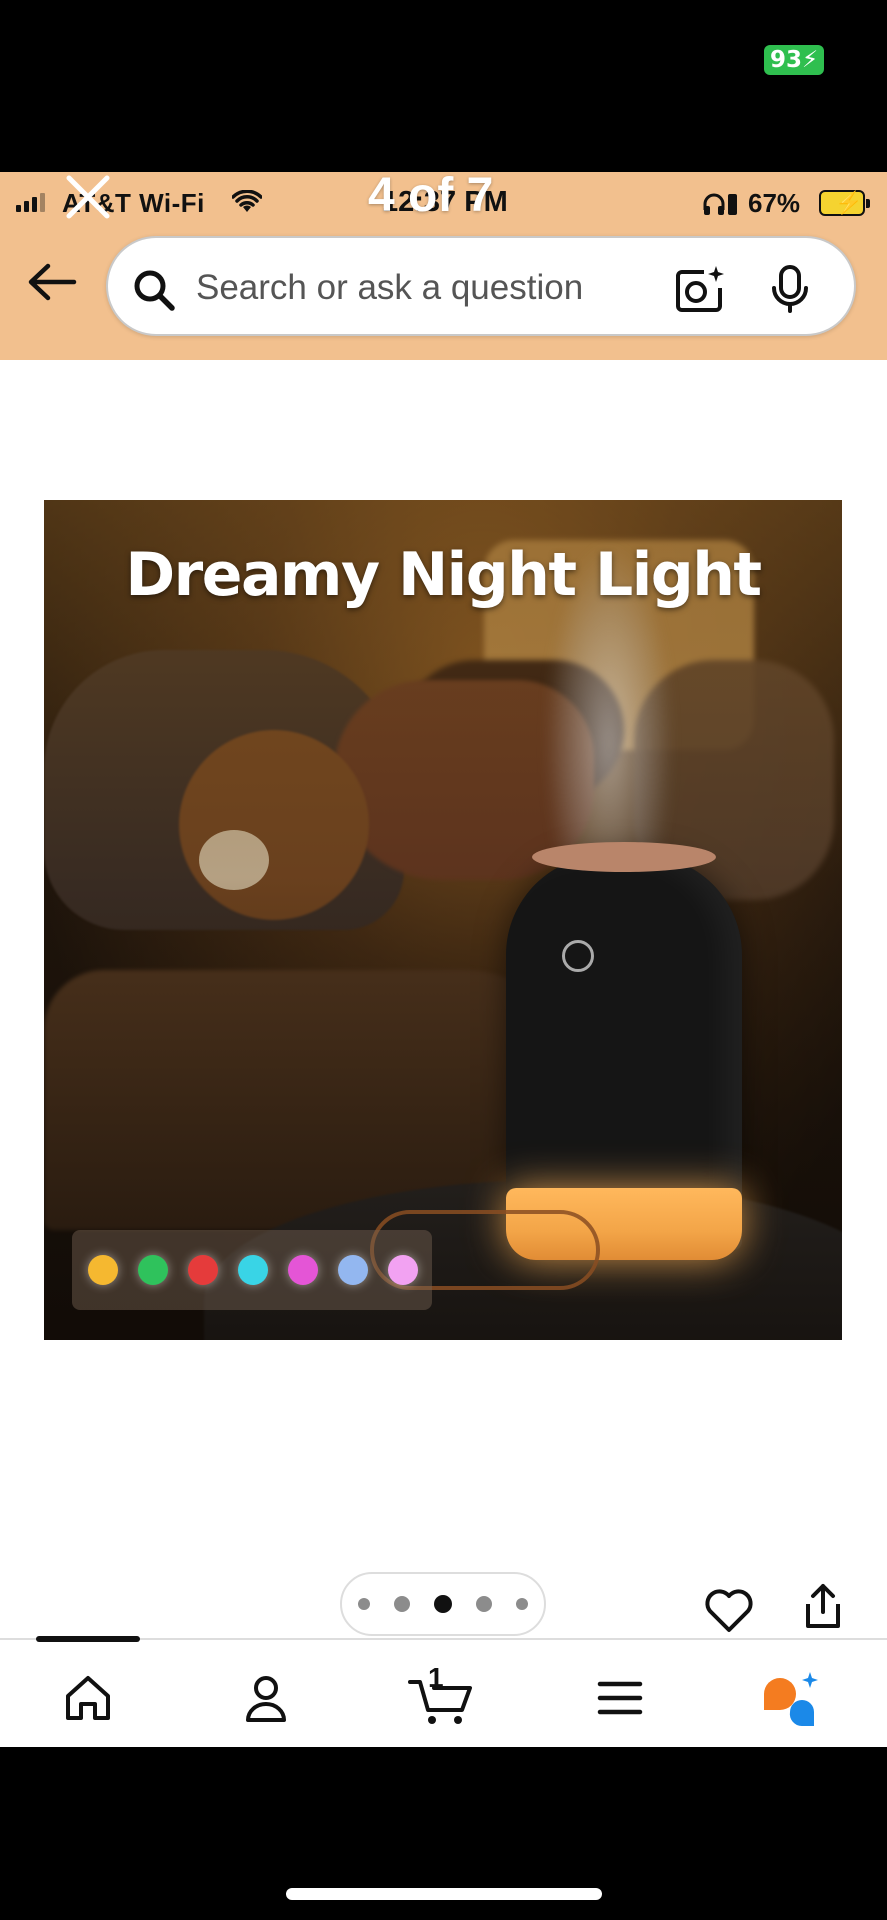 The height and width of the screenshot is (1920, 887). Describe the element at coordinates (443, 1695) in the screenshot. I see `cart-tab: 1` at that location.